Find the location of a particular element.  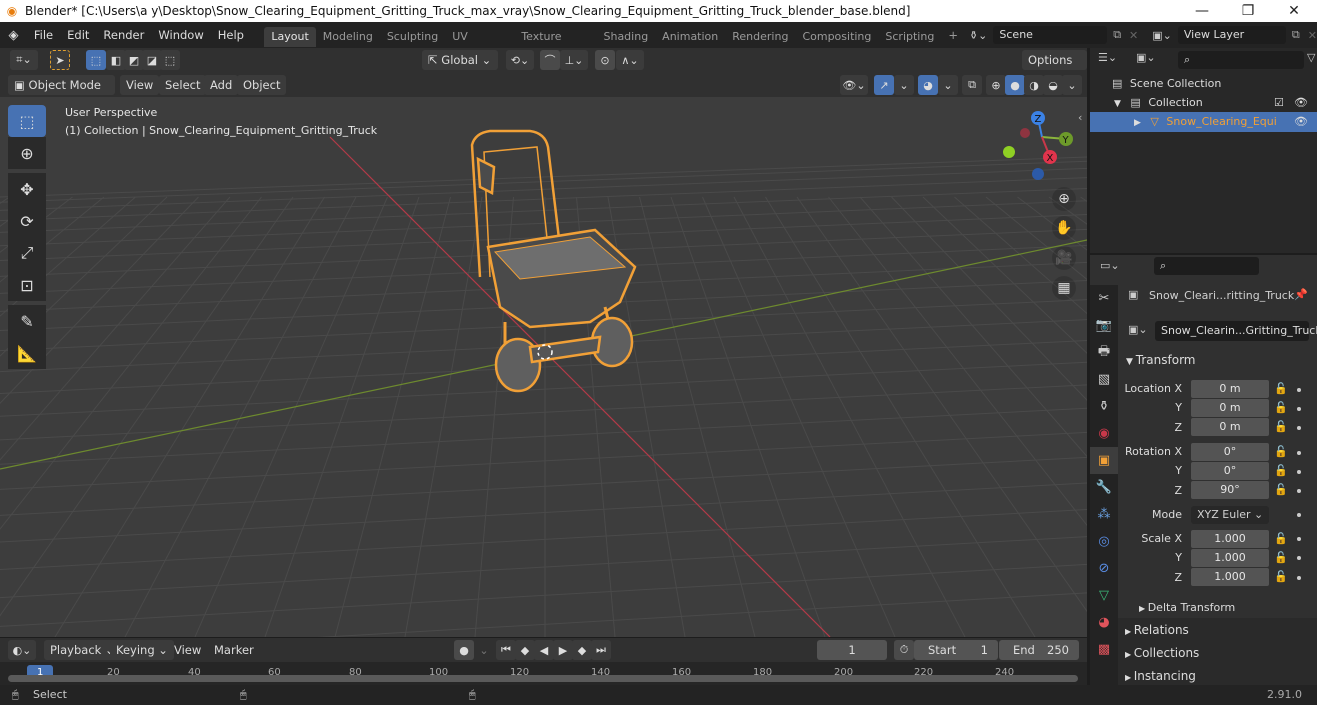

snap-target-icon: ⊥⌄ is located at coordinates (574, 60).